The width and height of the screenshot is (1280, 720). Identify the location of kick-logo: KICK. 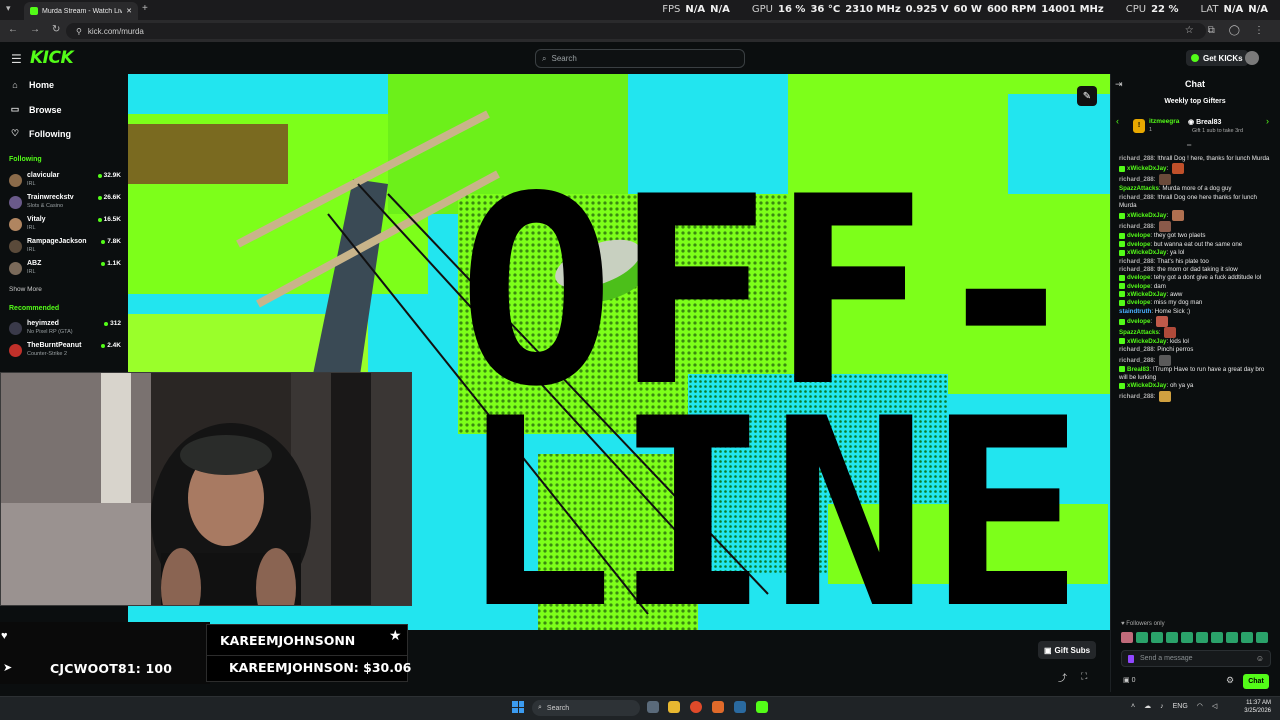
(52, 58).